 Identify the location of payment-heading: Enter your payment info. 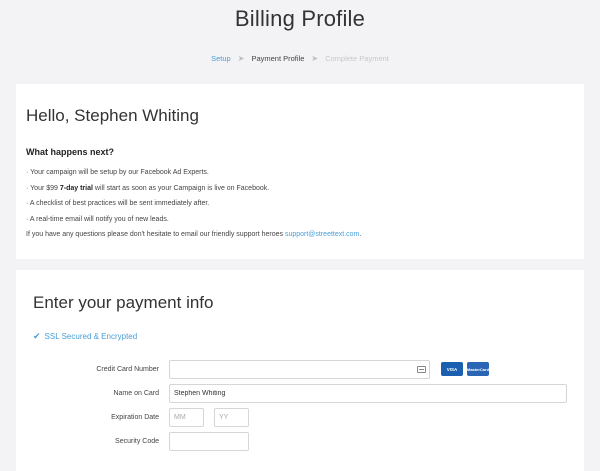
(123, 302).